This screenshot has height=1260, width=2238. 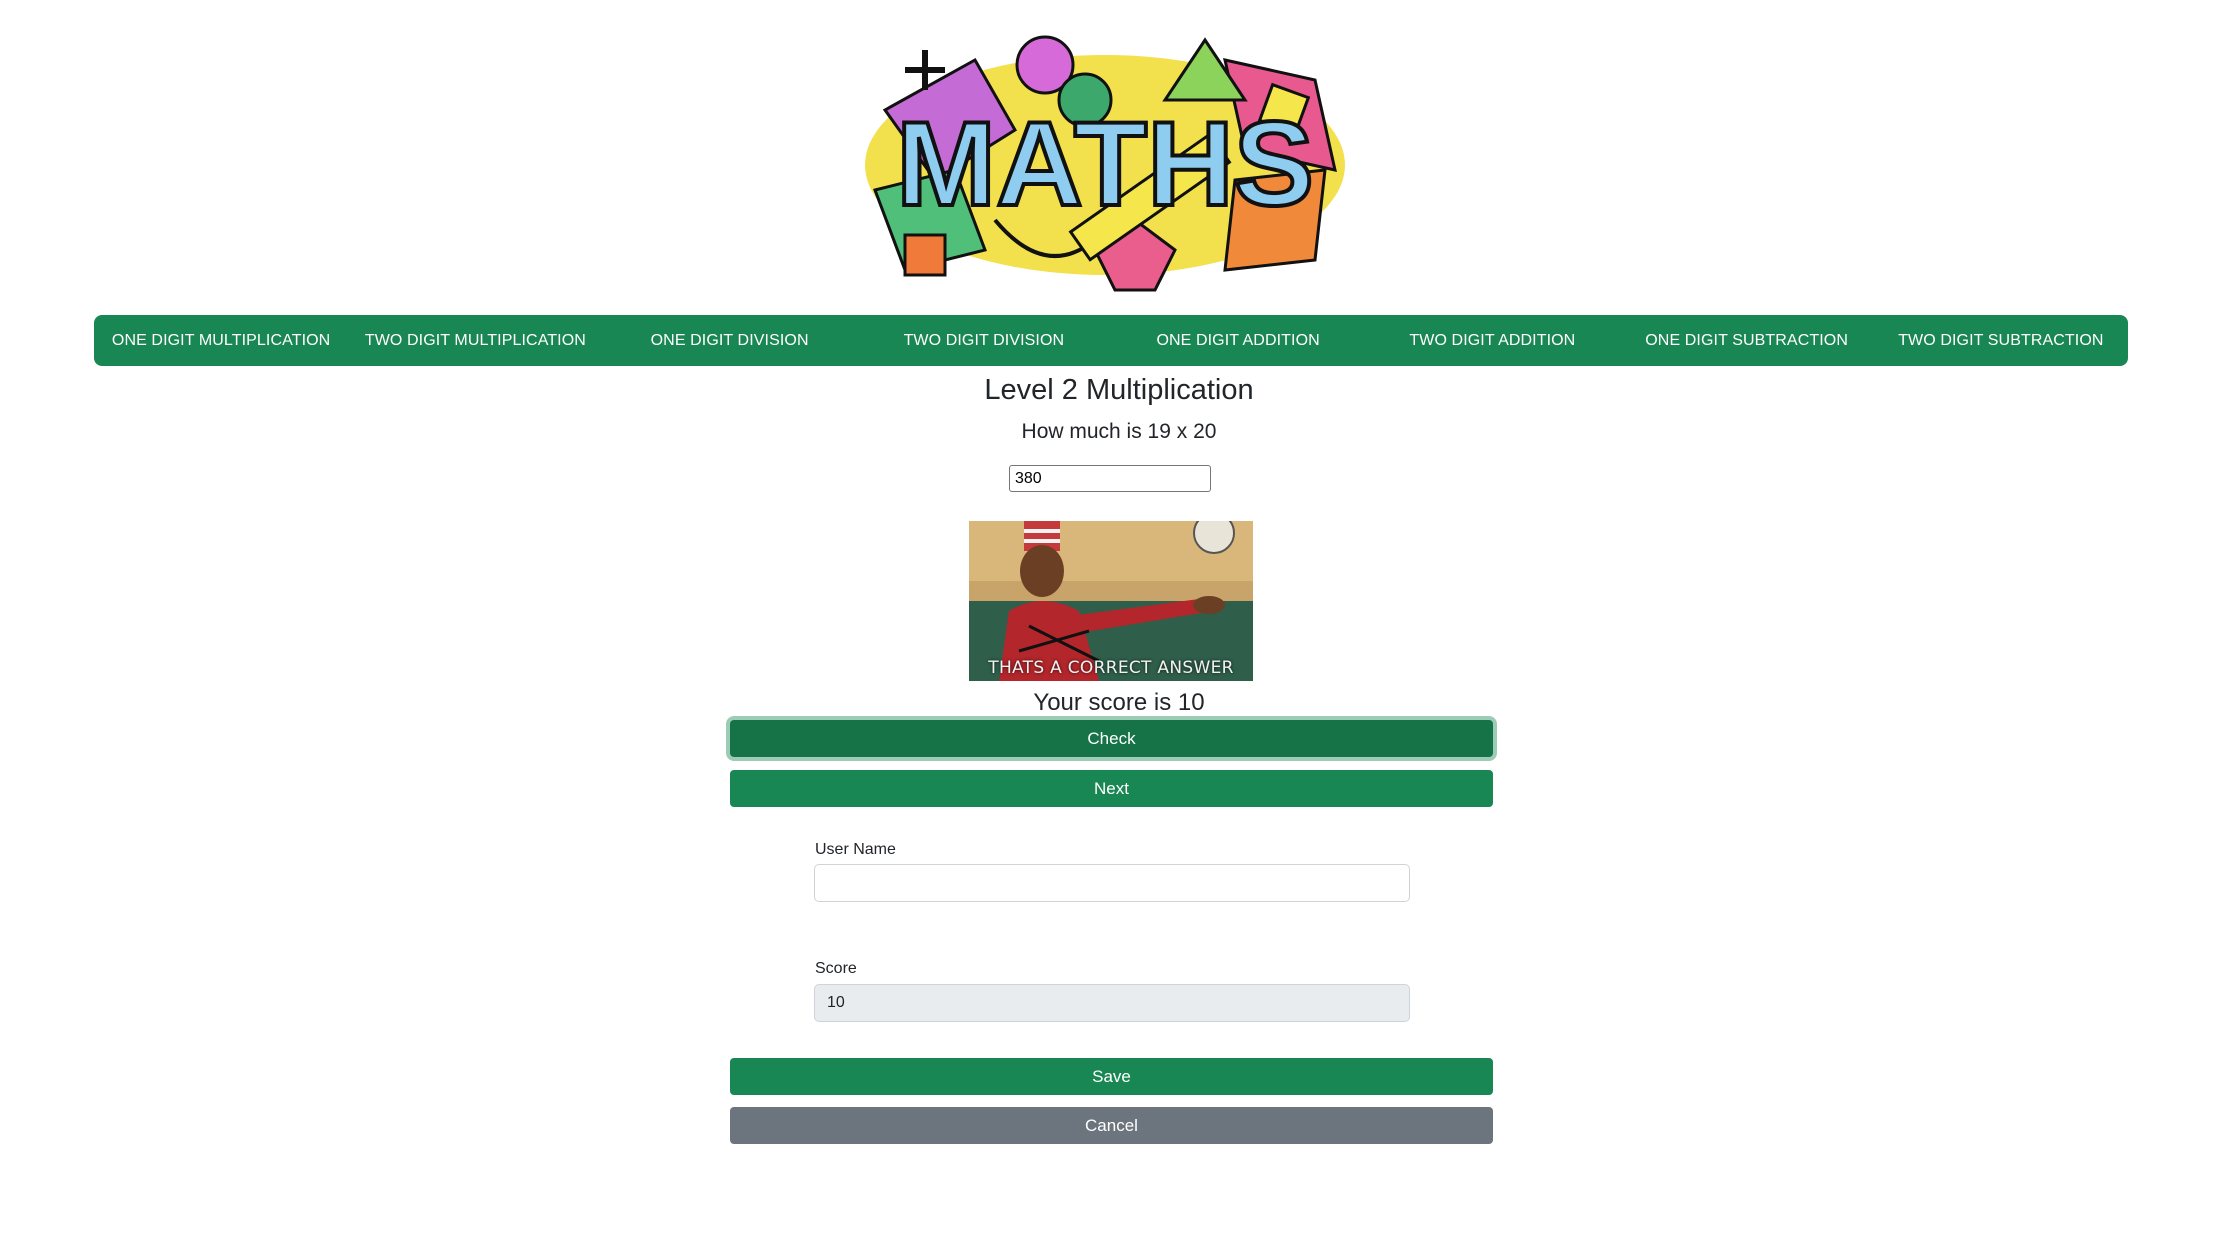 What do you see at coordinates (836, 968) in the screenshot?
I see `score-label: Score` at bounding box center [836, 968].